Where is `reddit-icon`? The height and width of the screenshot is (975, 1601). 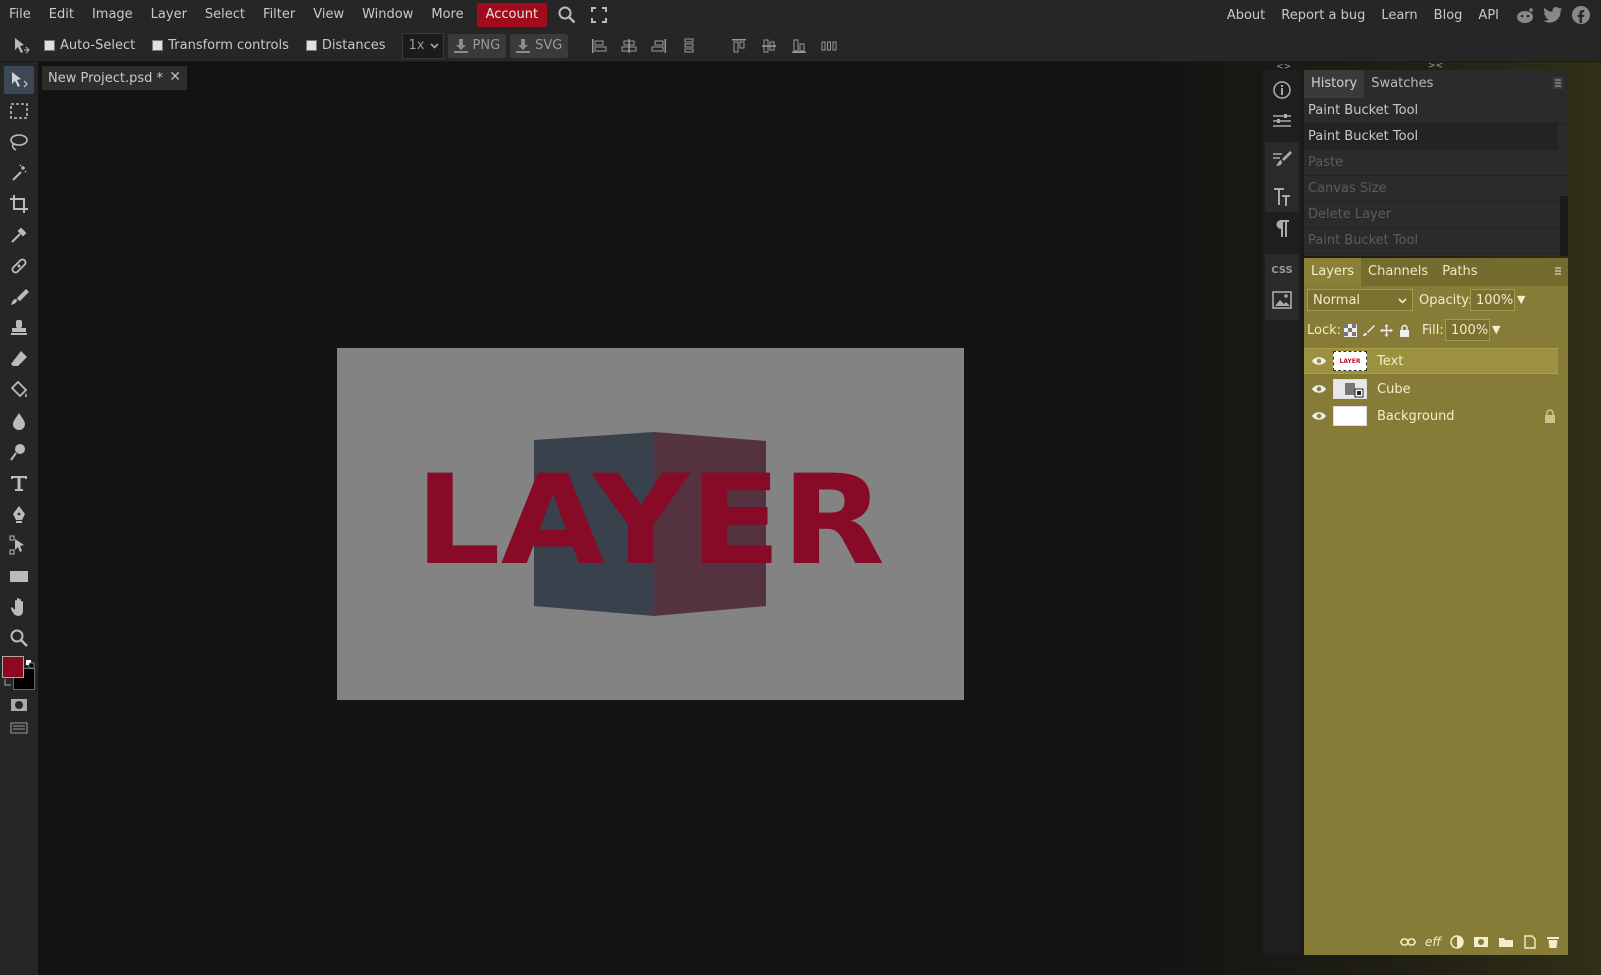 reddit-icon is located at coordinates (1525, 15).